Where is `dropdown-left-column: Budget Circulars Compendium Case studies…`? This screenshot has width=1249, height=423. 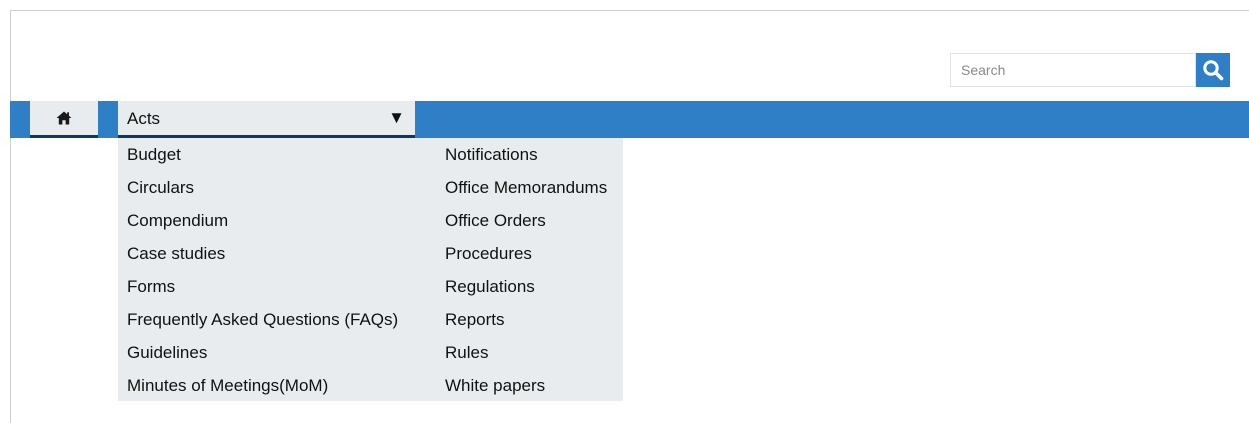 dropdown-left-column: Budget Circulars Compendium Case studies… is located at coordinates (262, 270).